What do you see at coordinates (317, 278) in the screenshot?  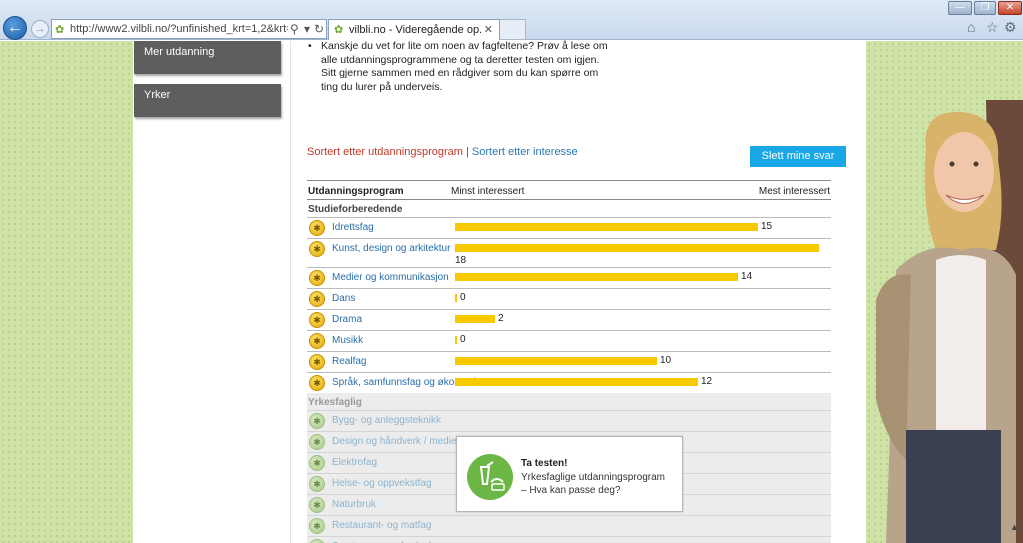 I see `media-icon: ✱` at bounding box center [317, 278].